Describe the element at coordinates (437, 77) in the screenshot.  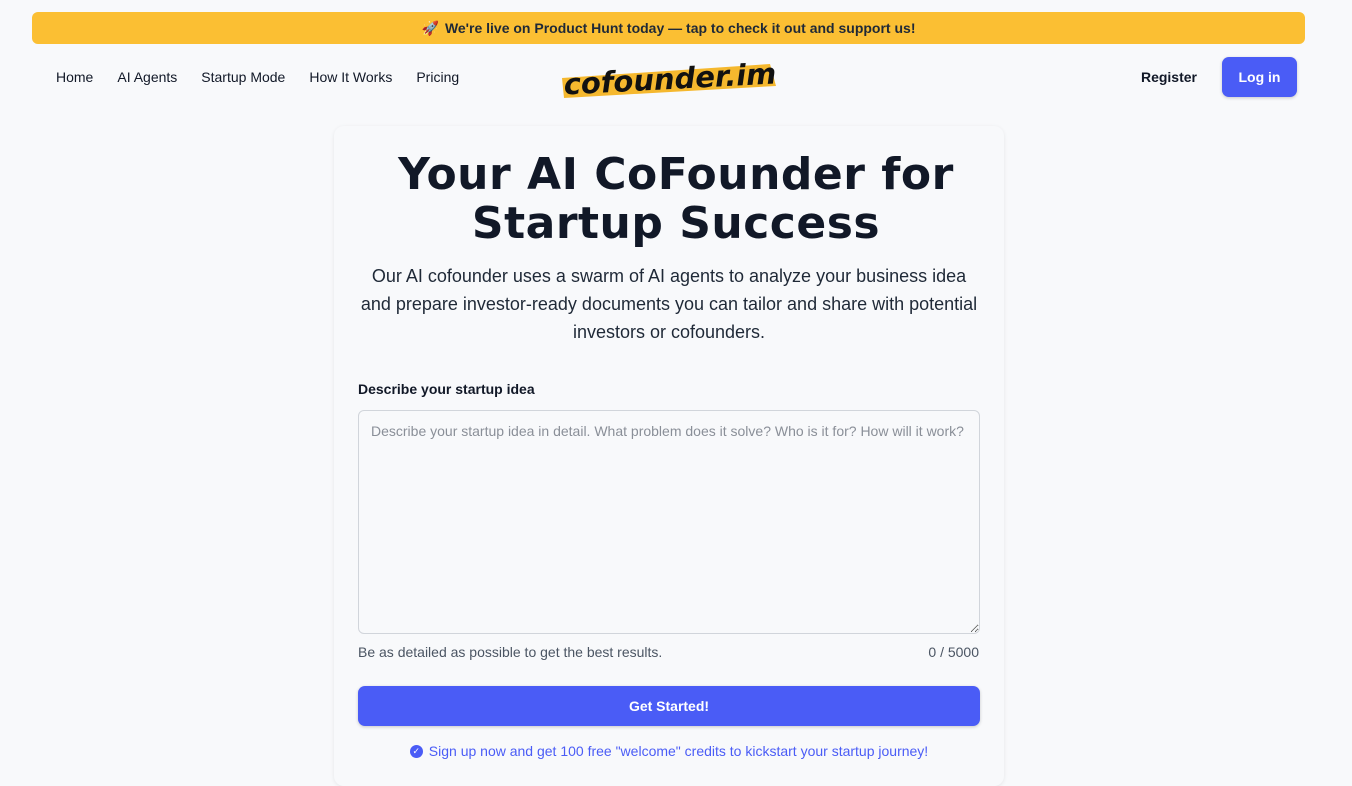
I see `nav-item-pricing: Pricing` at that location.